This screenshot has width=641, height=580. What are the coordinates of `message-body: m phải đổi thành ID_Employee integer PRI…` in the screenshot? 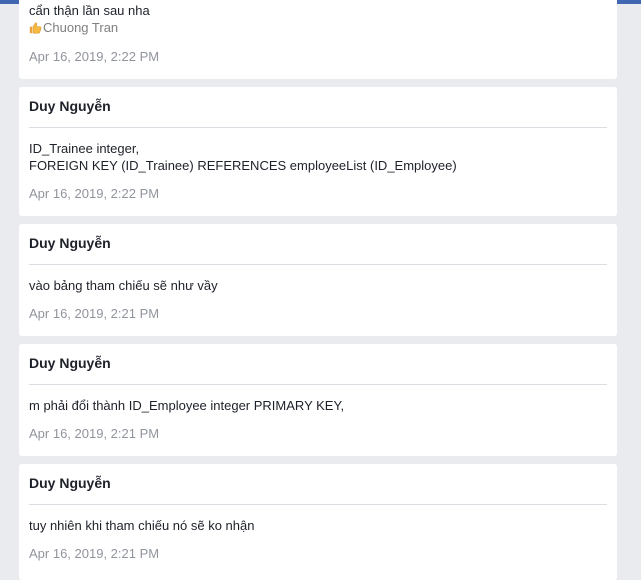 It's located at (186, 405).